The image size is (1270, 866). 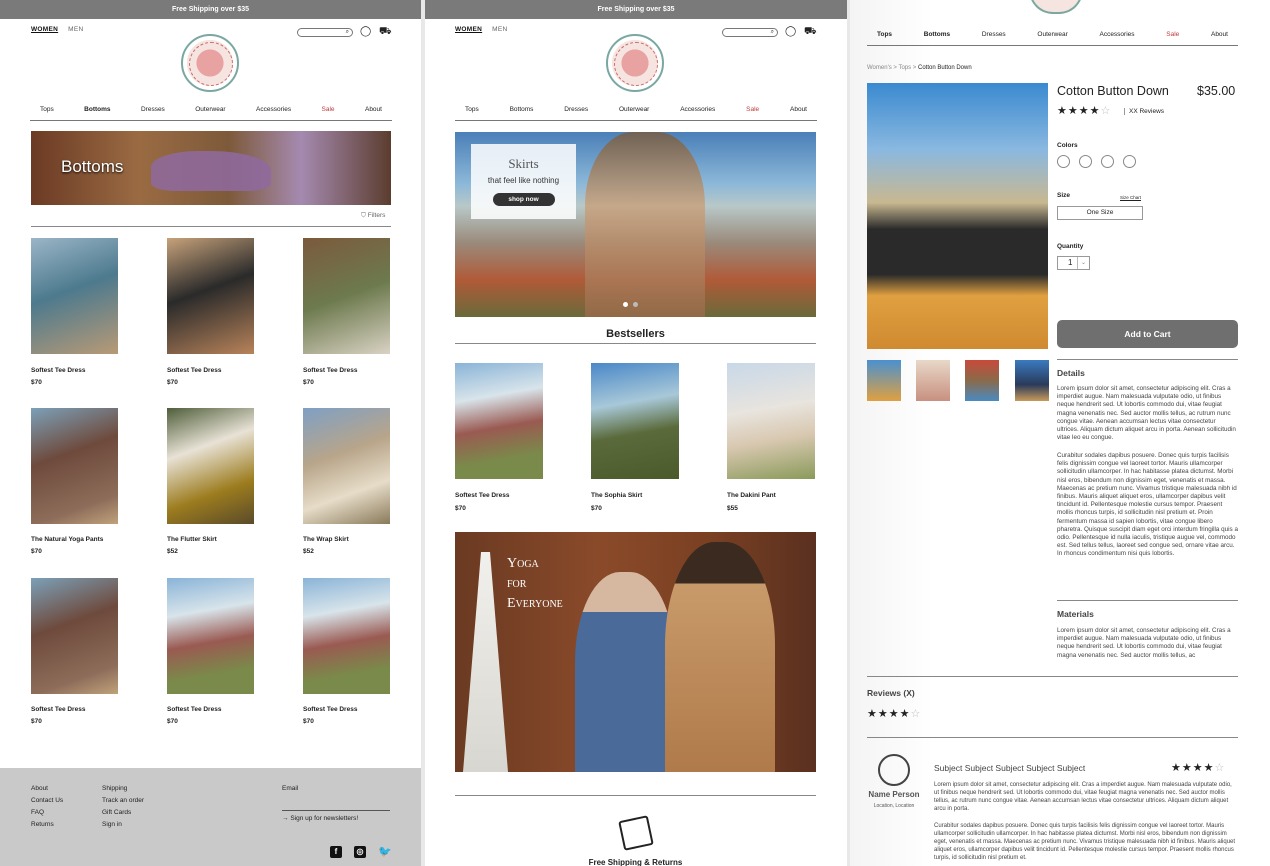 What do you see at coordinates (336, 852) in the screenshot?
I see `facebook-icon: f` at bounding box center [336, 852].